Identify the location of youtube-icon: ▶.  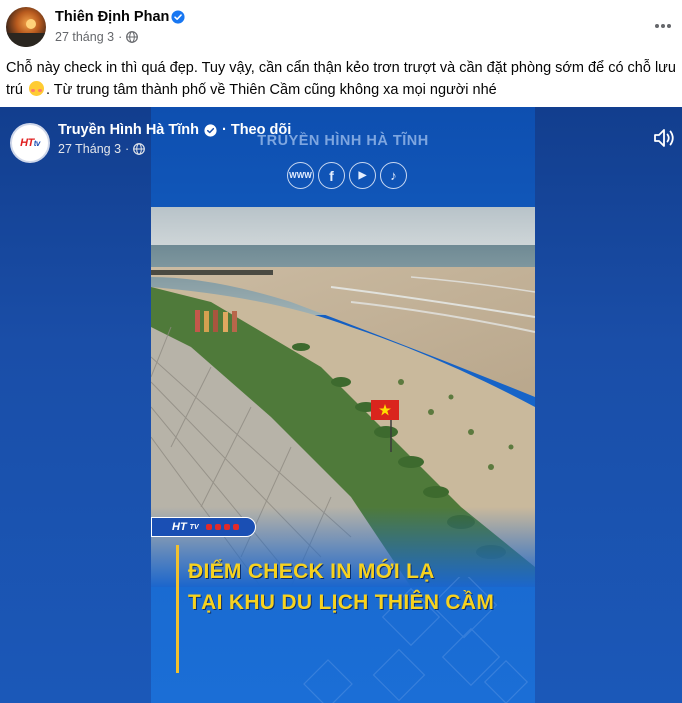
(362, 175).